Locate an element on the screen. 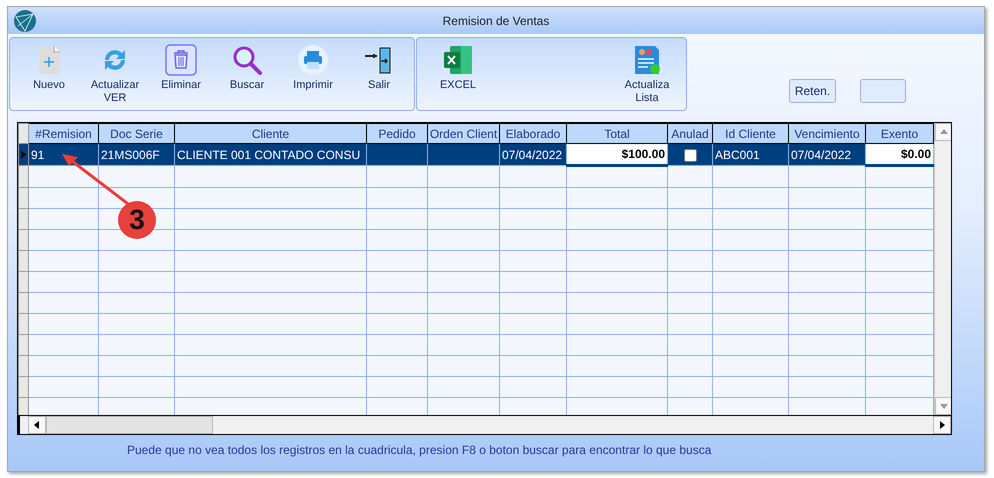 This screenshot has height=478, width=994. toolbar-button: Nuevo is located at coordinates (49, 68).